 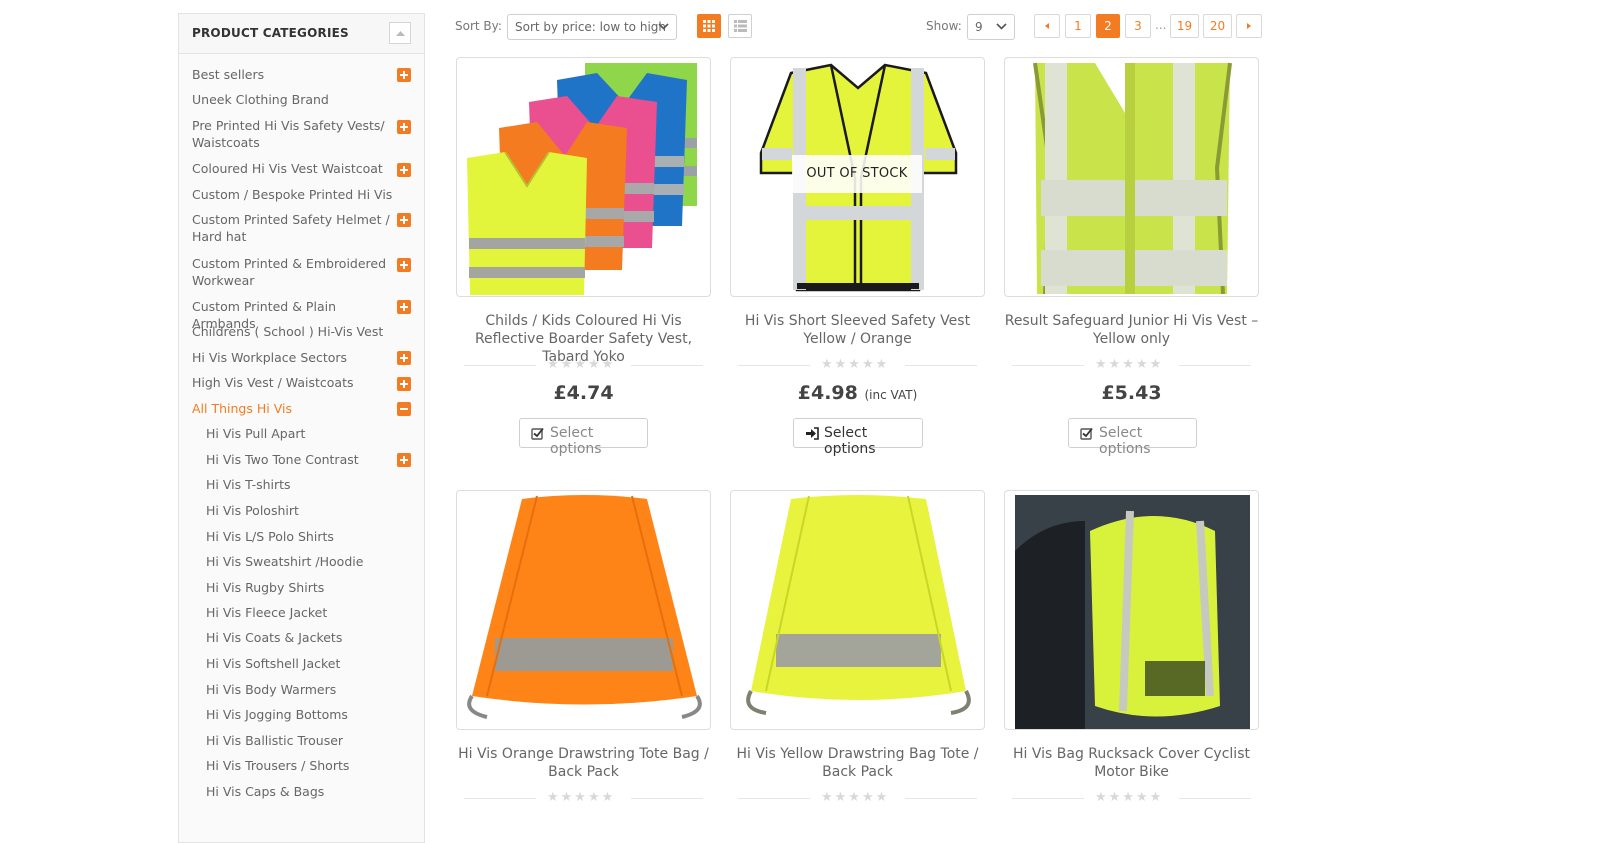 What do you see at coordinates (297, 357) in the screenshot?
I see `category-workplace: Hi Vis Workplace Sectors` at bounding box center [297, 357].